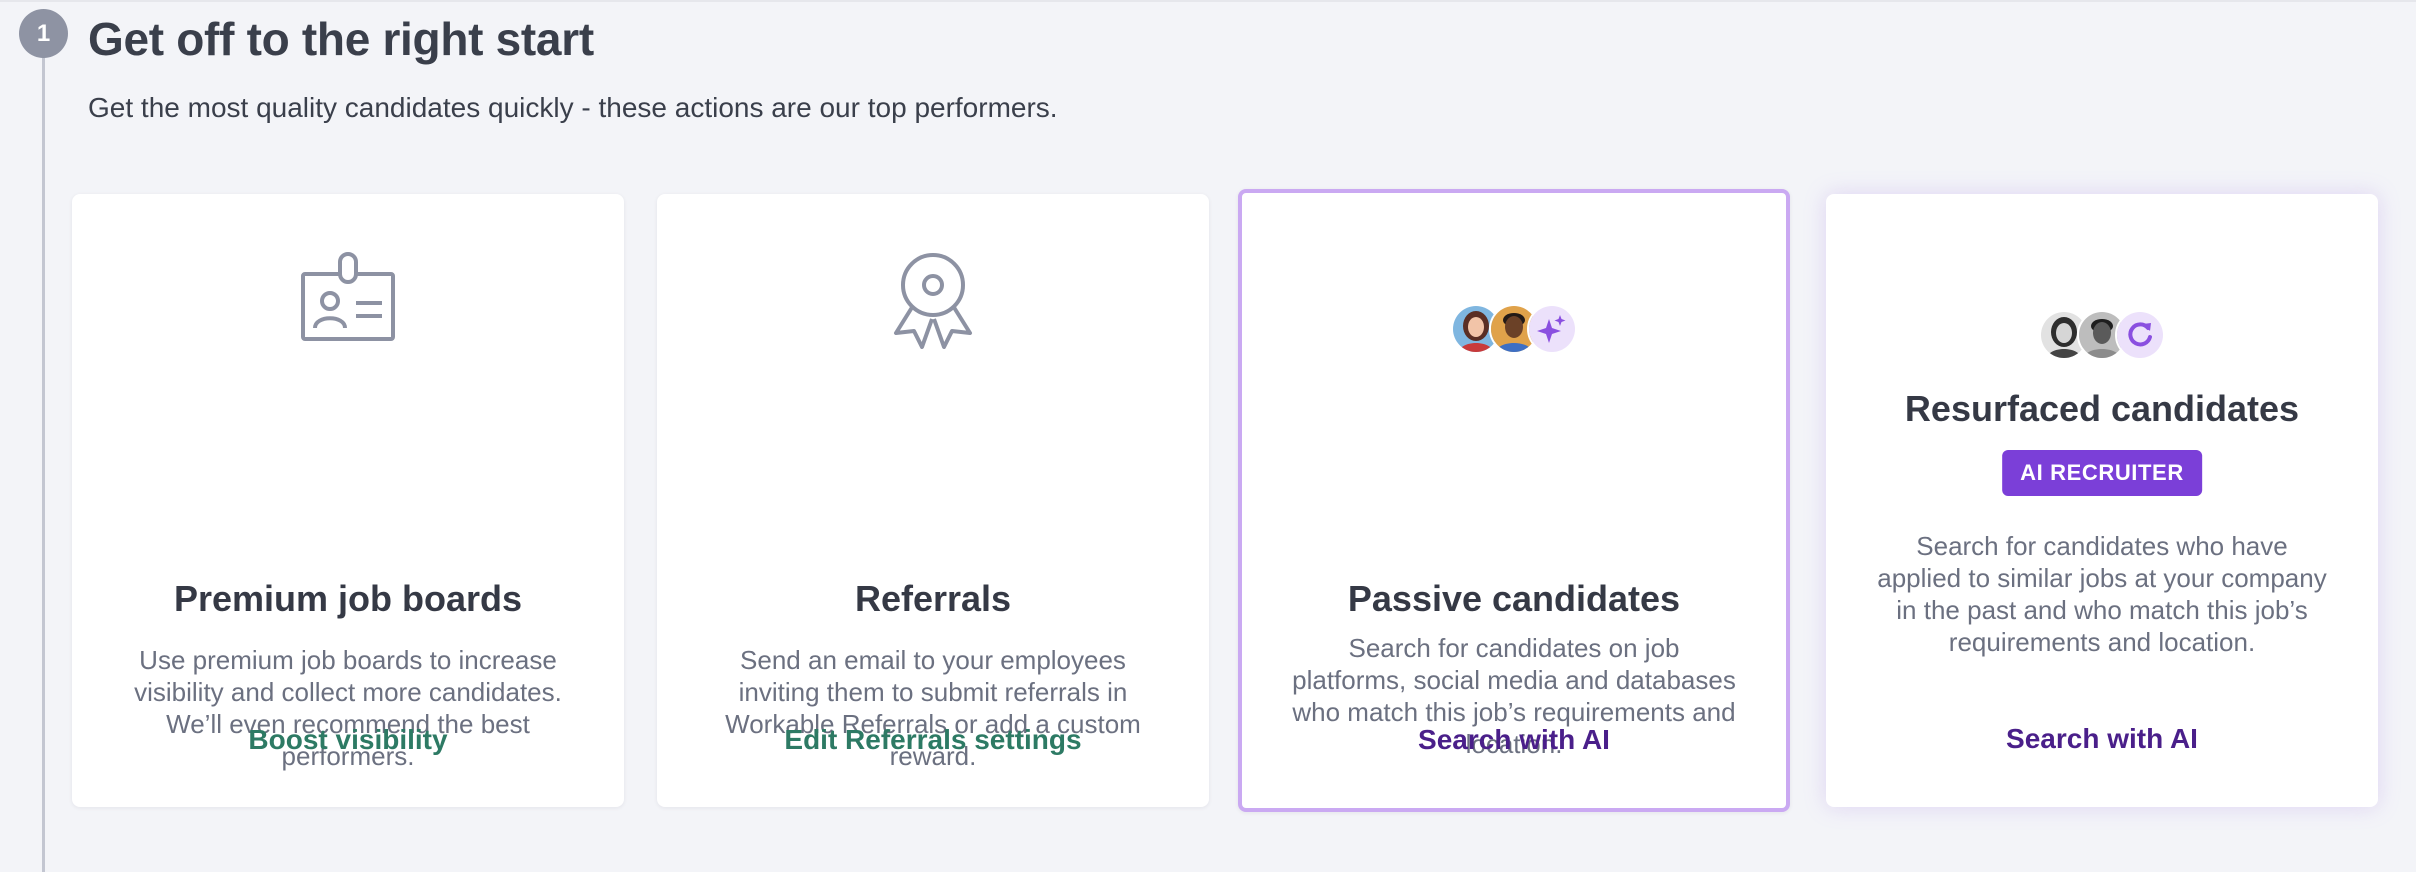  Describe the element at coordinates (2102, 408) in the screenshot. I see `card-title: Resurfaced candidates` at that location.